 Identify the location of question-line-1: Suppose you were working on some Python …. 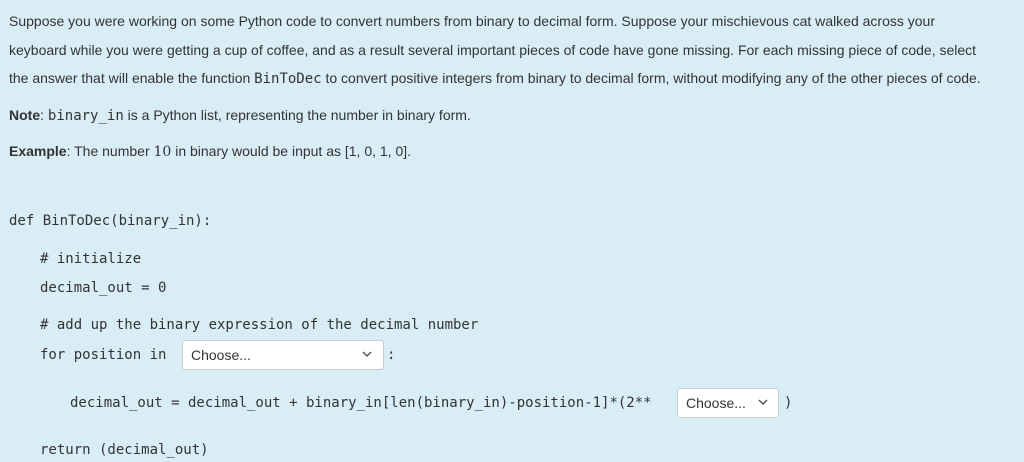
(472, 21).